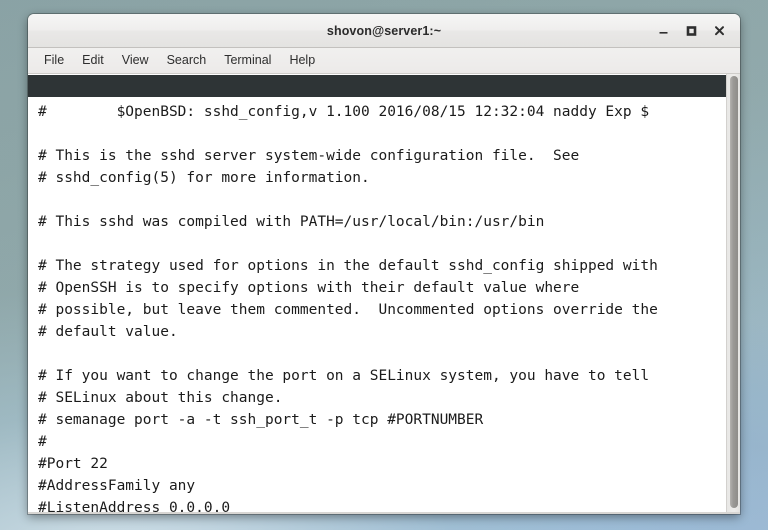  Describe the element at coordinates (42, 442) in the screenshot. I see `nano-text-line: #` at that location.